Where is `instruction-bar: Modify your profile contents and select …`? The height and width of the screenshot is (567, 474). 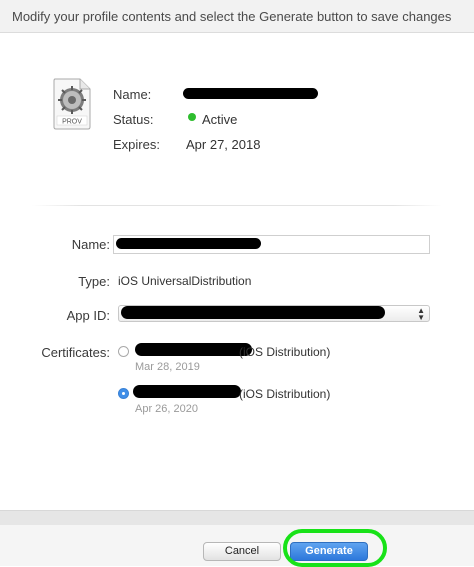
instruction-bar: Modify your profile contents and select … is located at coordinates (237, 16).